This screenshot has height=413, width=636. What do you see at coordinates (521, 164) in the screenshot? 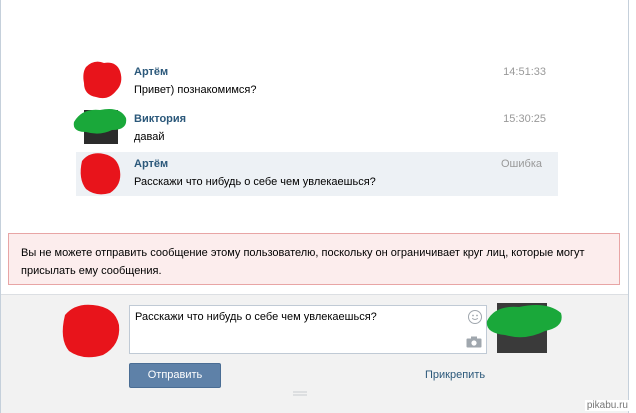
I see `message-error-status: Ошибка` at bounding box center [521, 164].